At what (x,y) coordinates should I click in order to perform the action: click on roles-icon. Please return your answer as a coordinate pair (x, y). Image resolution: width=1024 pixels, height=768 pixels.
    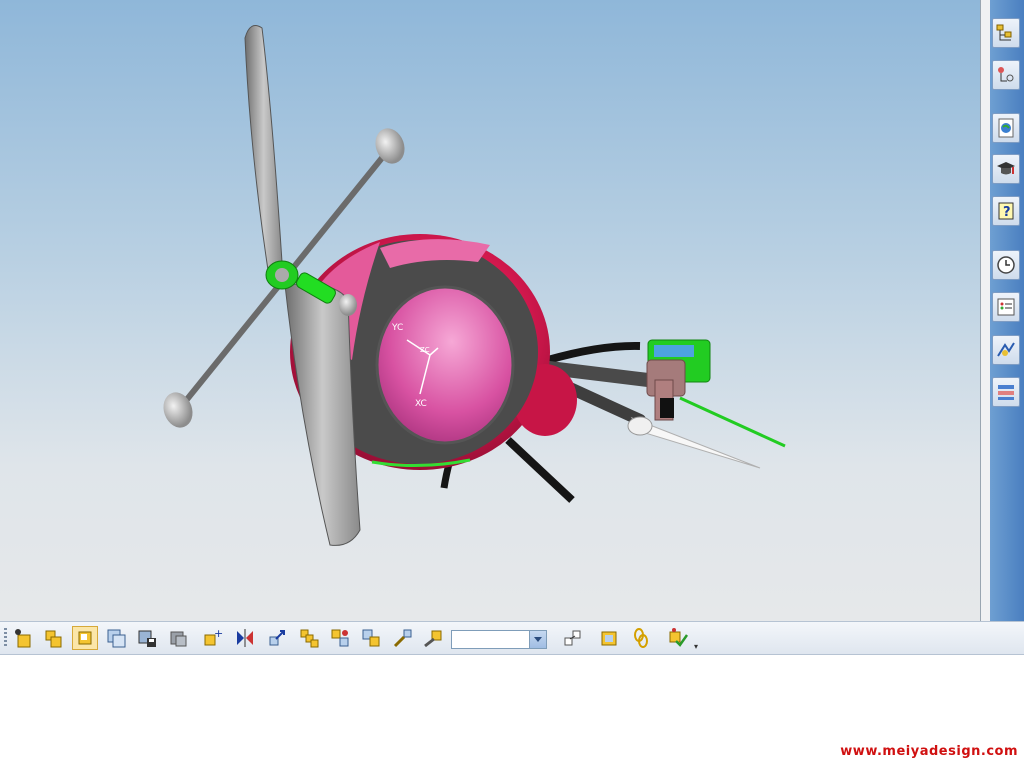
    Looking at the image, I should click on (1006, 392).